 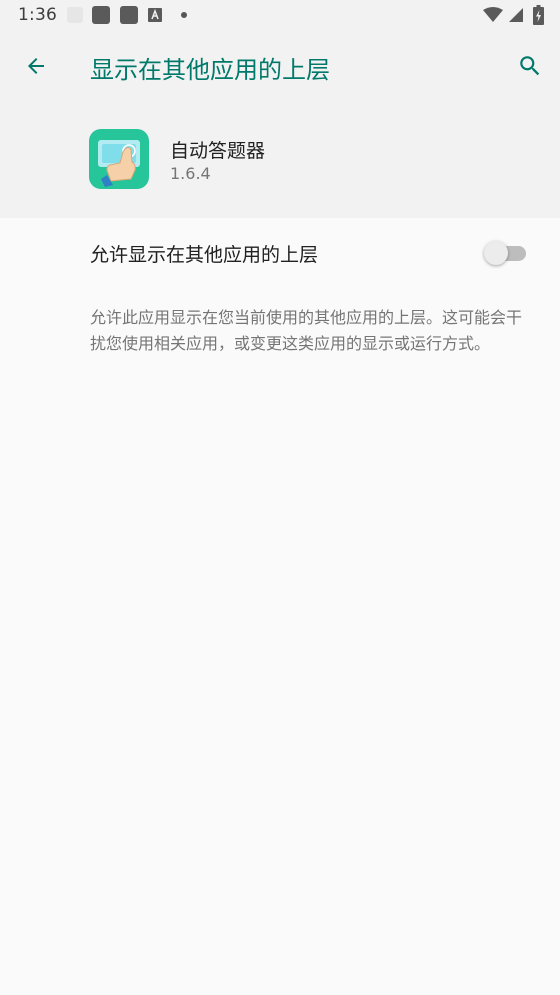 What do you see at coordinates (204, 255) in the screenshot?
I see `allow-overlay-label: 允许显示在其他应用的上层` at bounding box center [204, 255].